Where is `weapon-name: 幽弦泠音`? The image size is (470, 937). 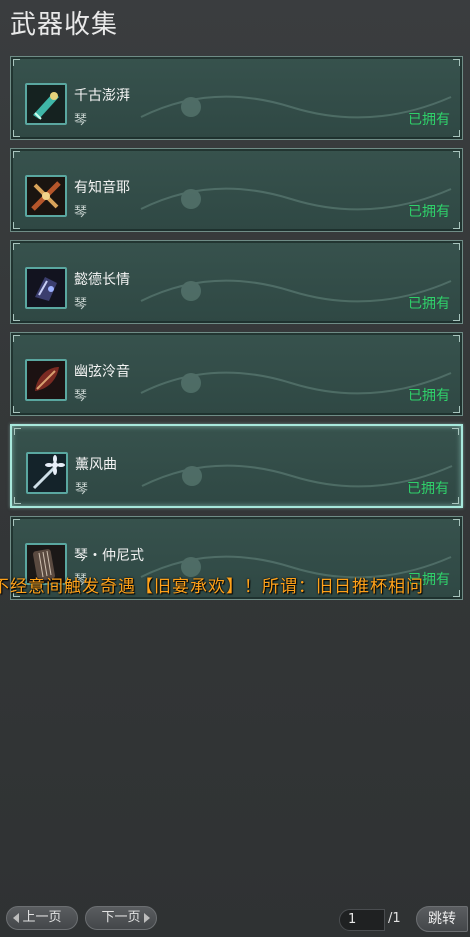
weapon-name: 幽弦泠音 is located at coordinates (102, 372).